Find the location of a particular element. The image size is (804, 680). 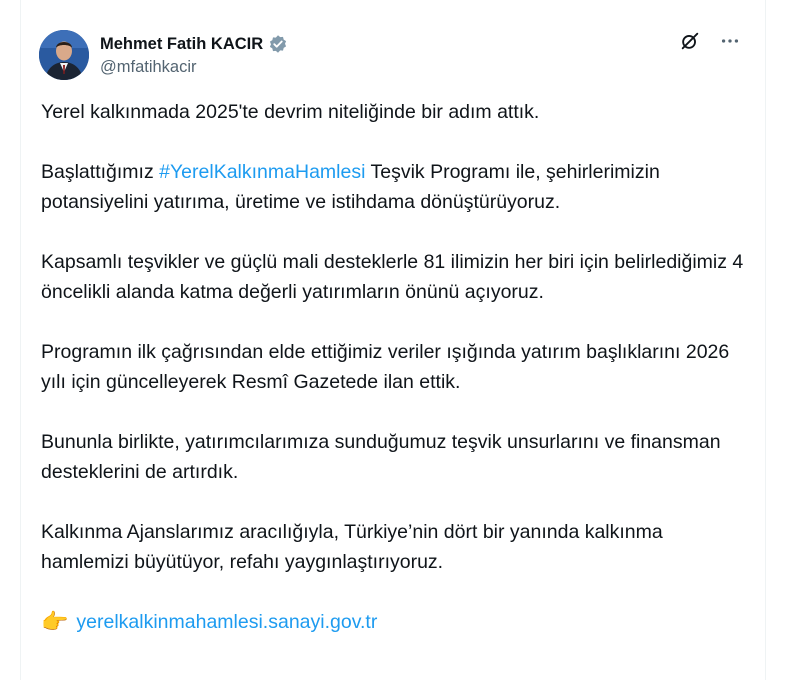

author-handle: @mfatihkacir is located at coordinates (194, 67).